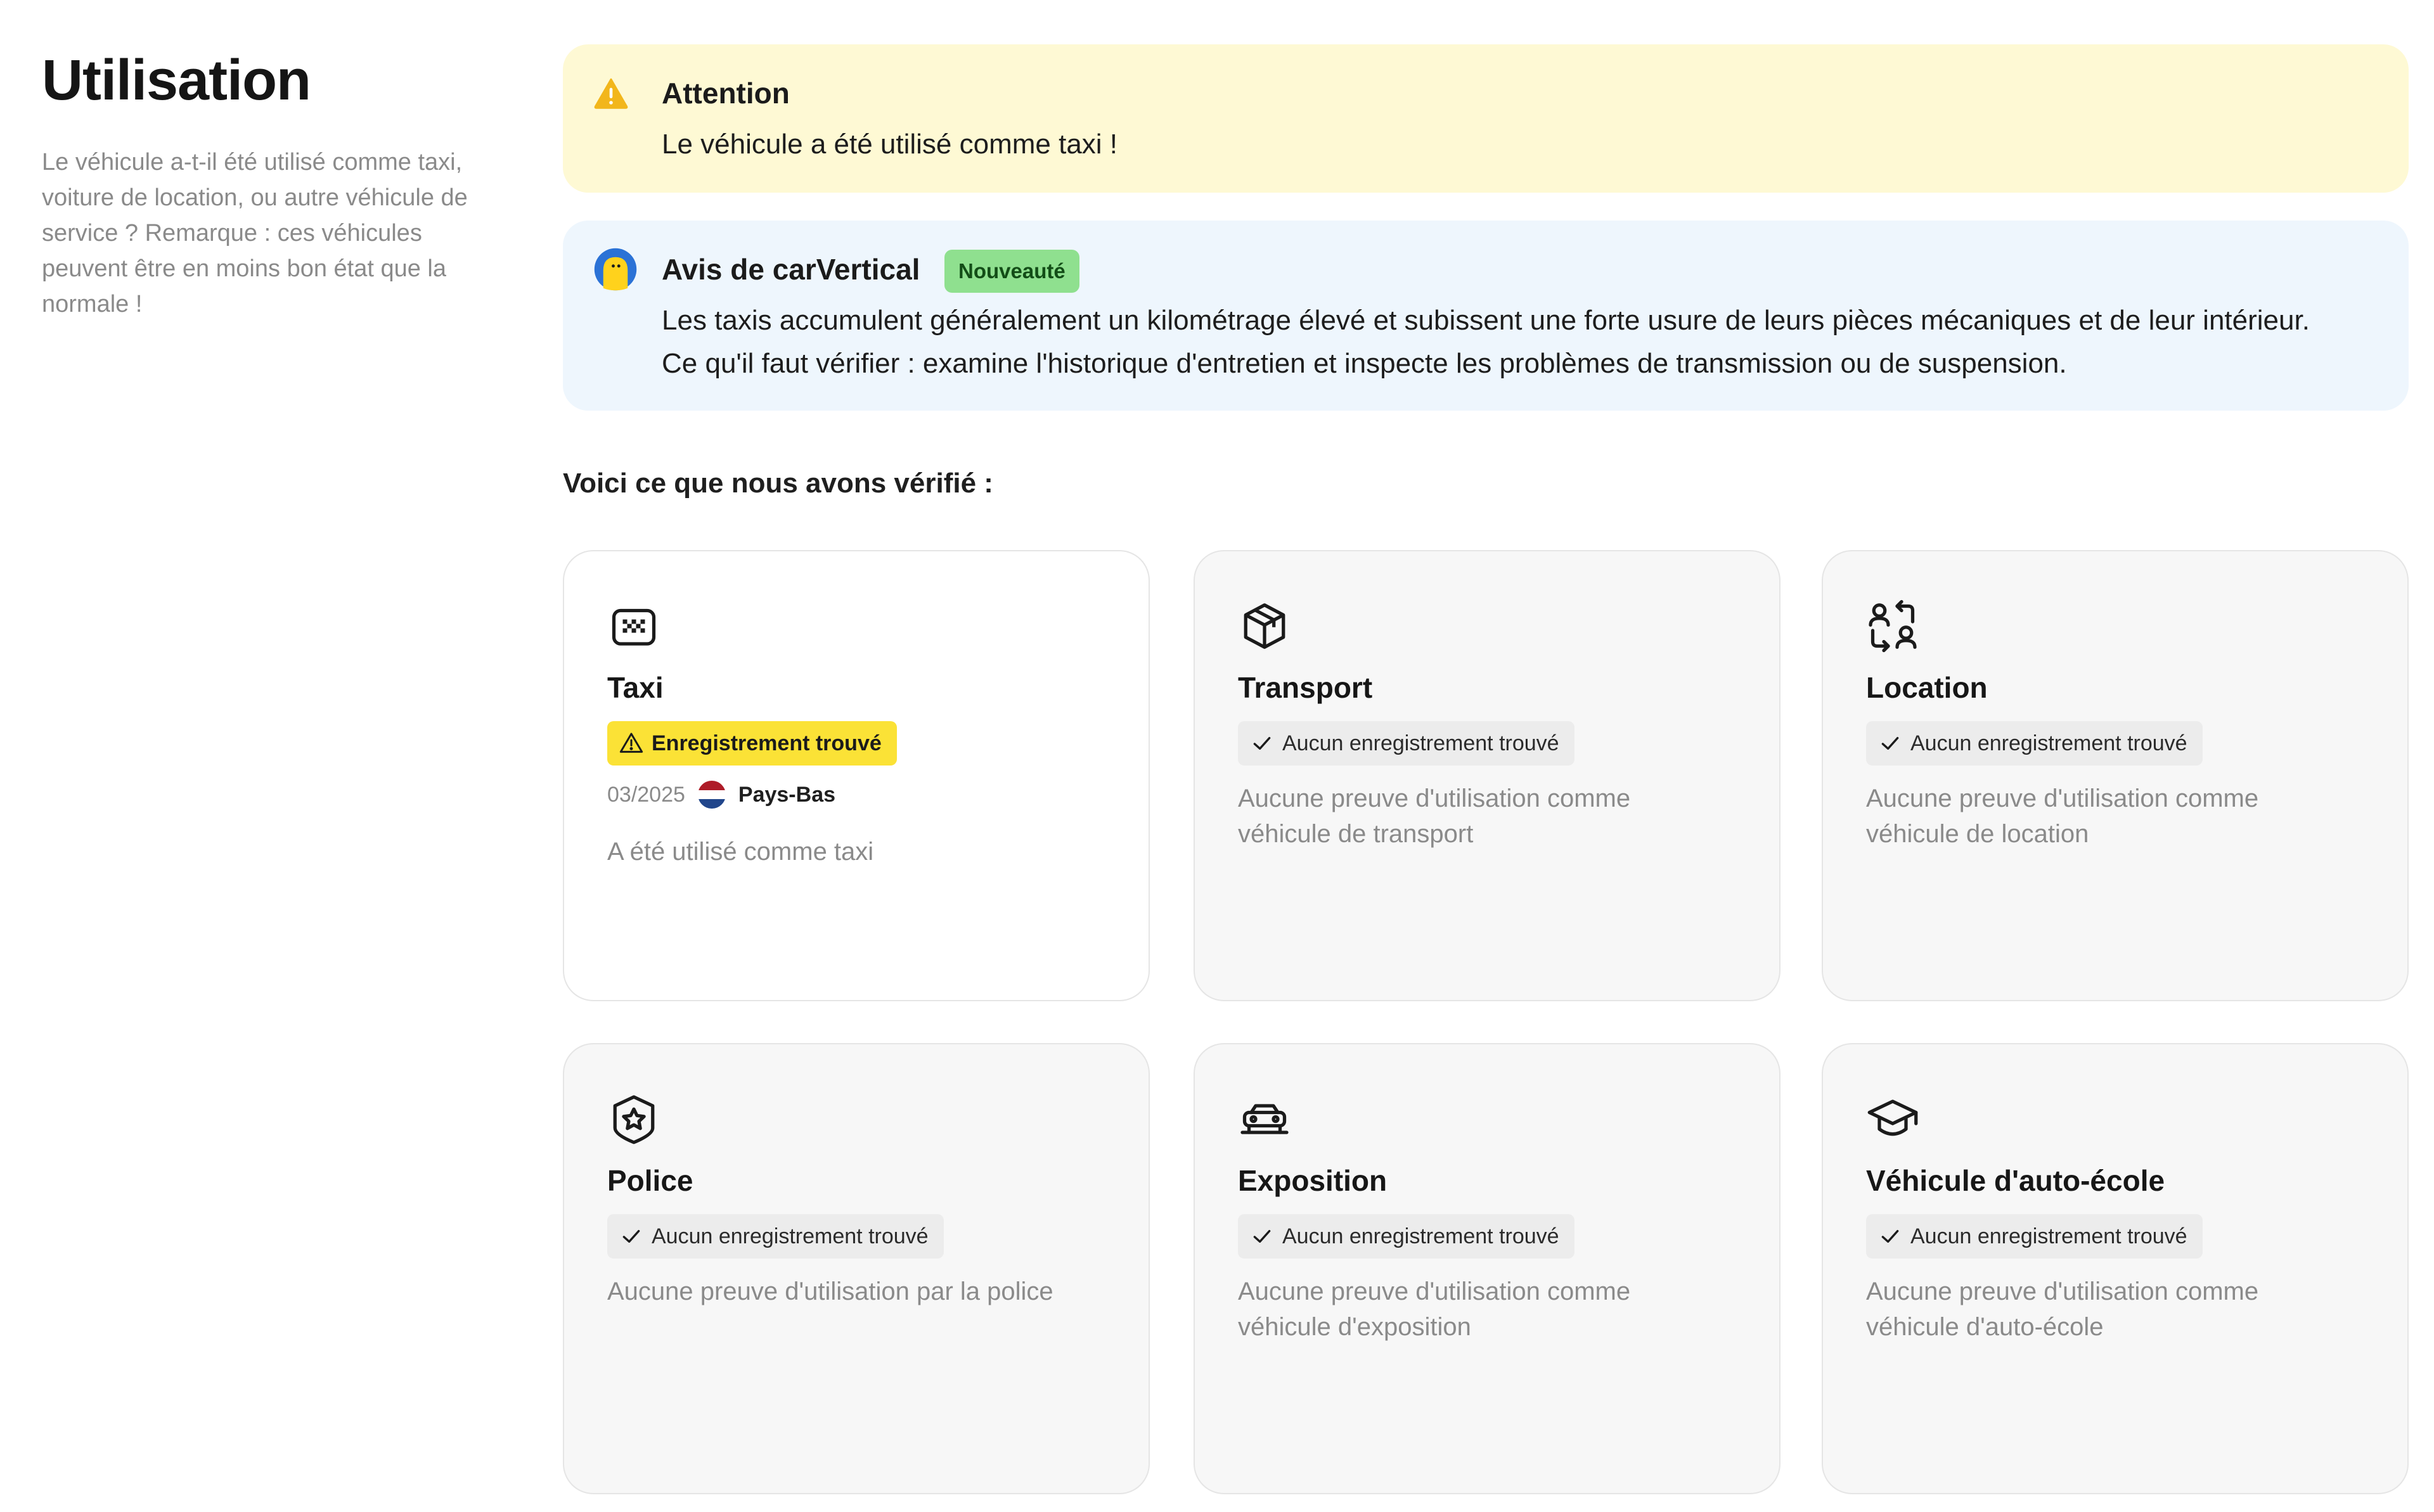 This screenshot has width=2434, height=1512. I want to click on card-title: Transport, so click(1306, 687).